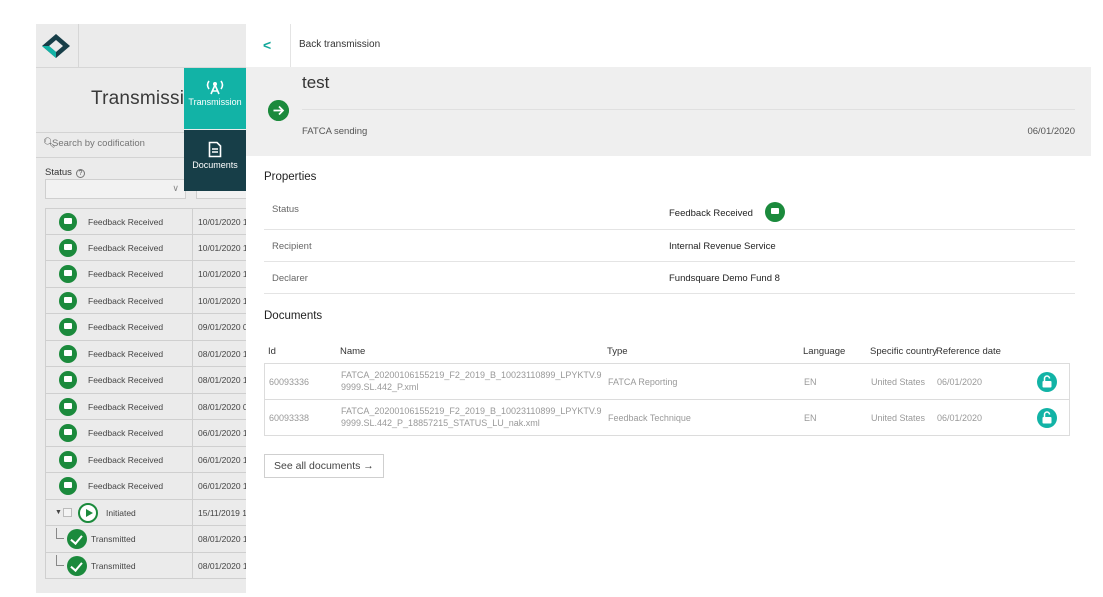 Image resolution: width=1103 pixels, height=597 pixels. I want to click on property-value: Fundsquare Demo Fund 8, so click(724, 278).